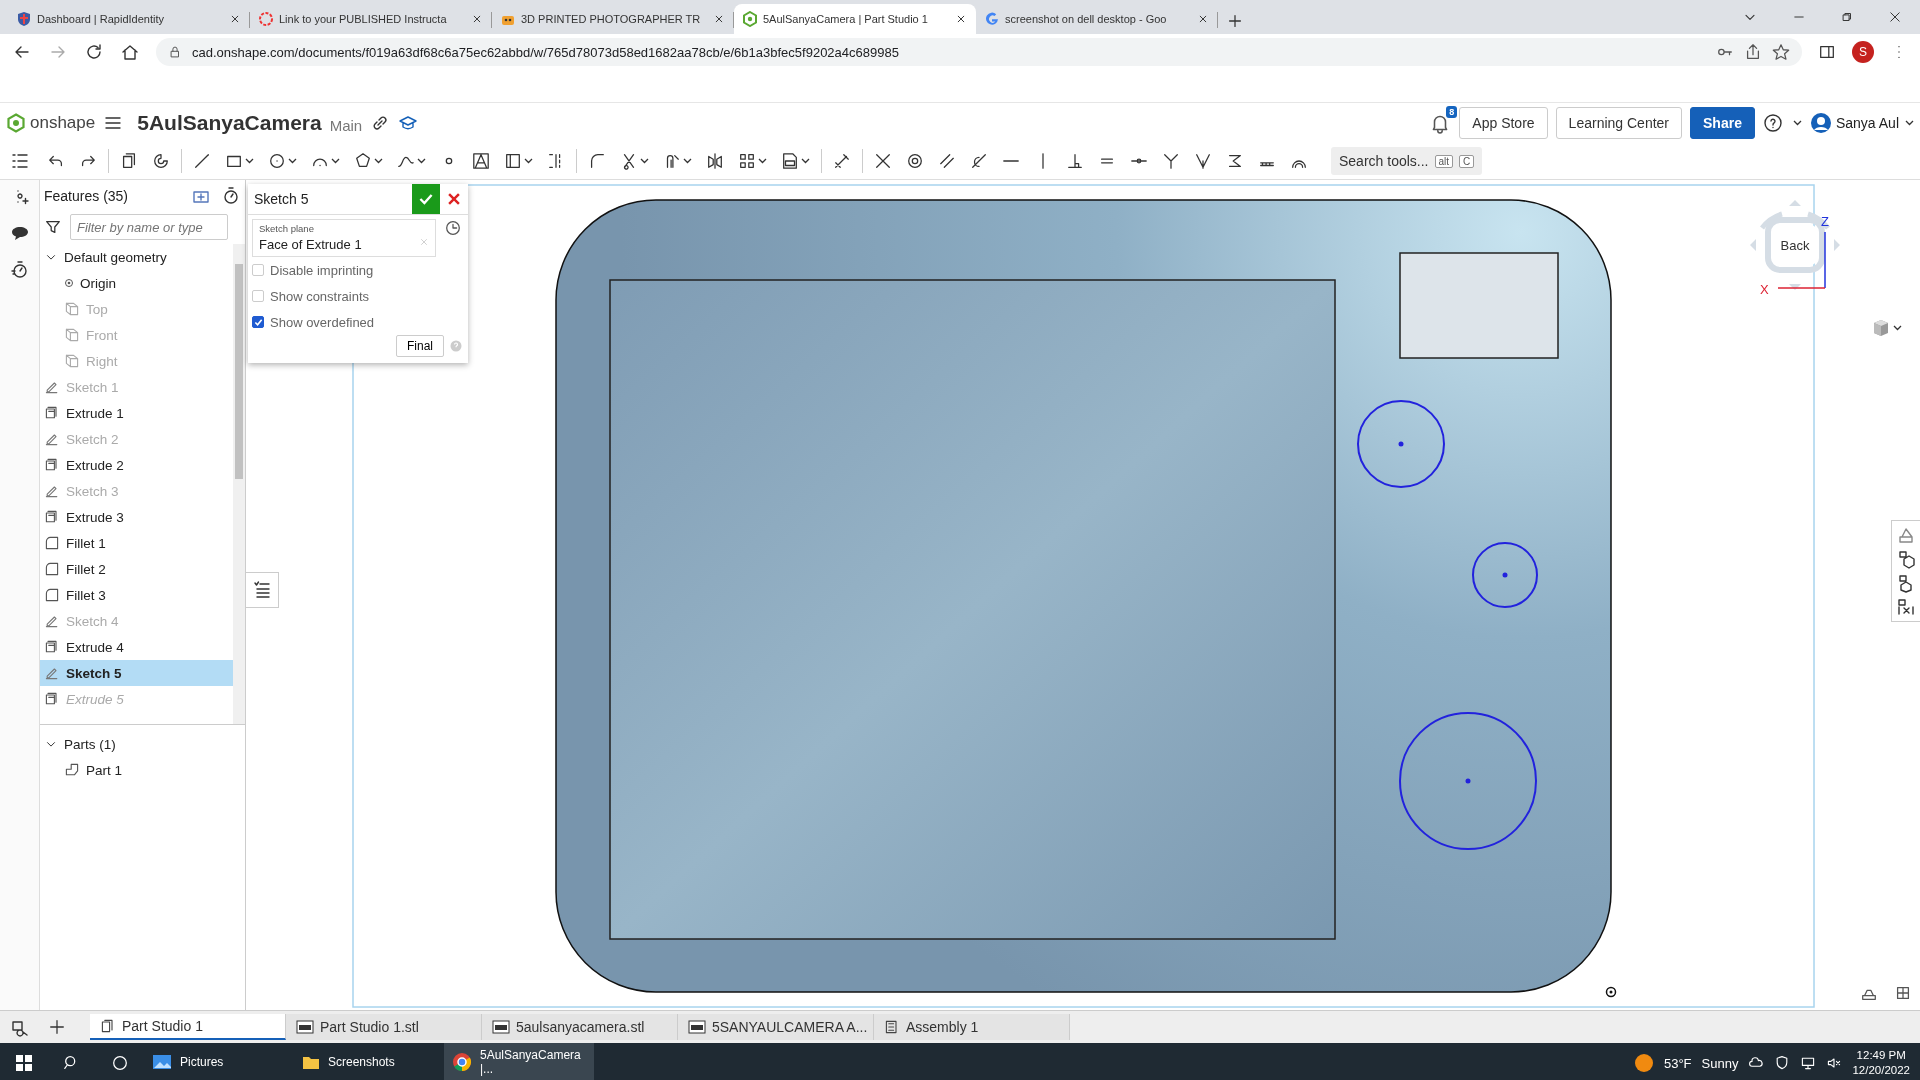 The height and width of the screenshot is (1080, 1920). Describe the element at coordinates (1722, 123) in the screenshot. I see `header-button: Share` at that location.